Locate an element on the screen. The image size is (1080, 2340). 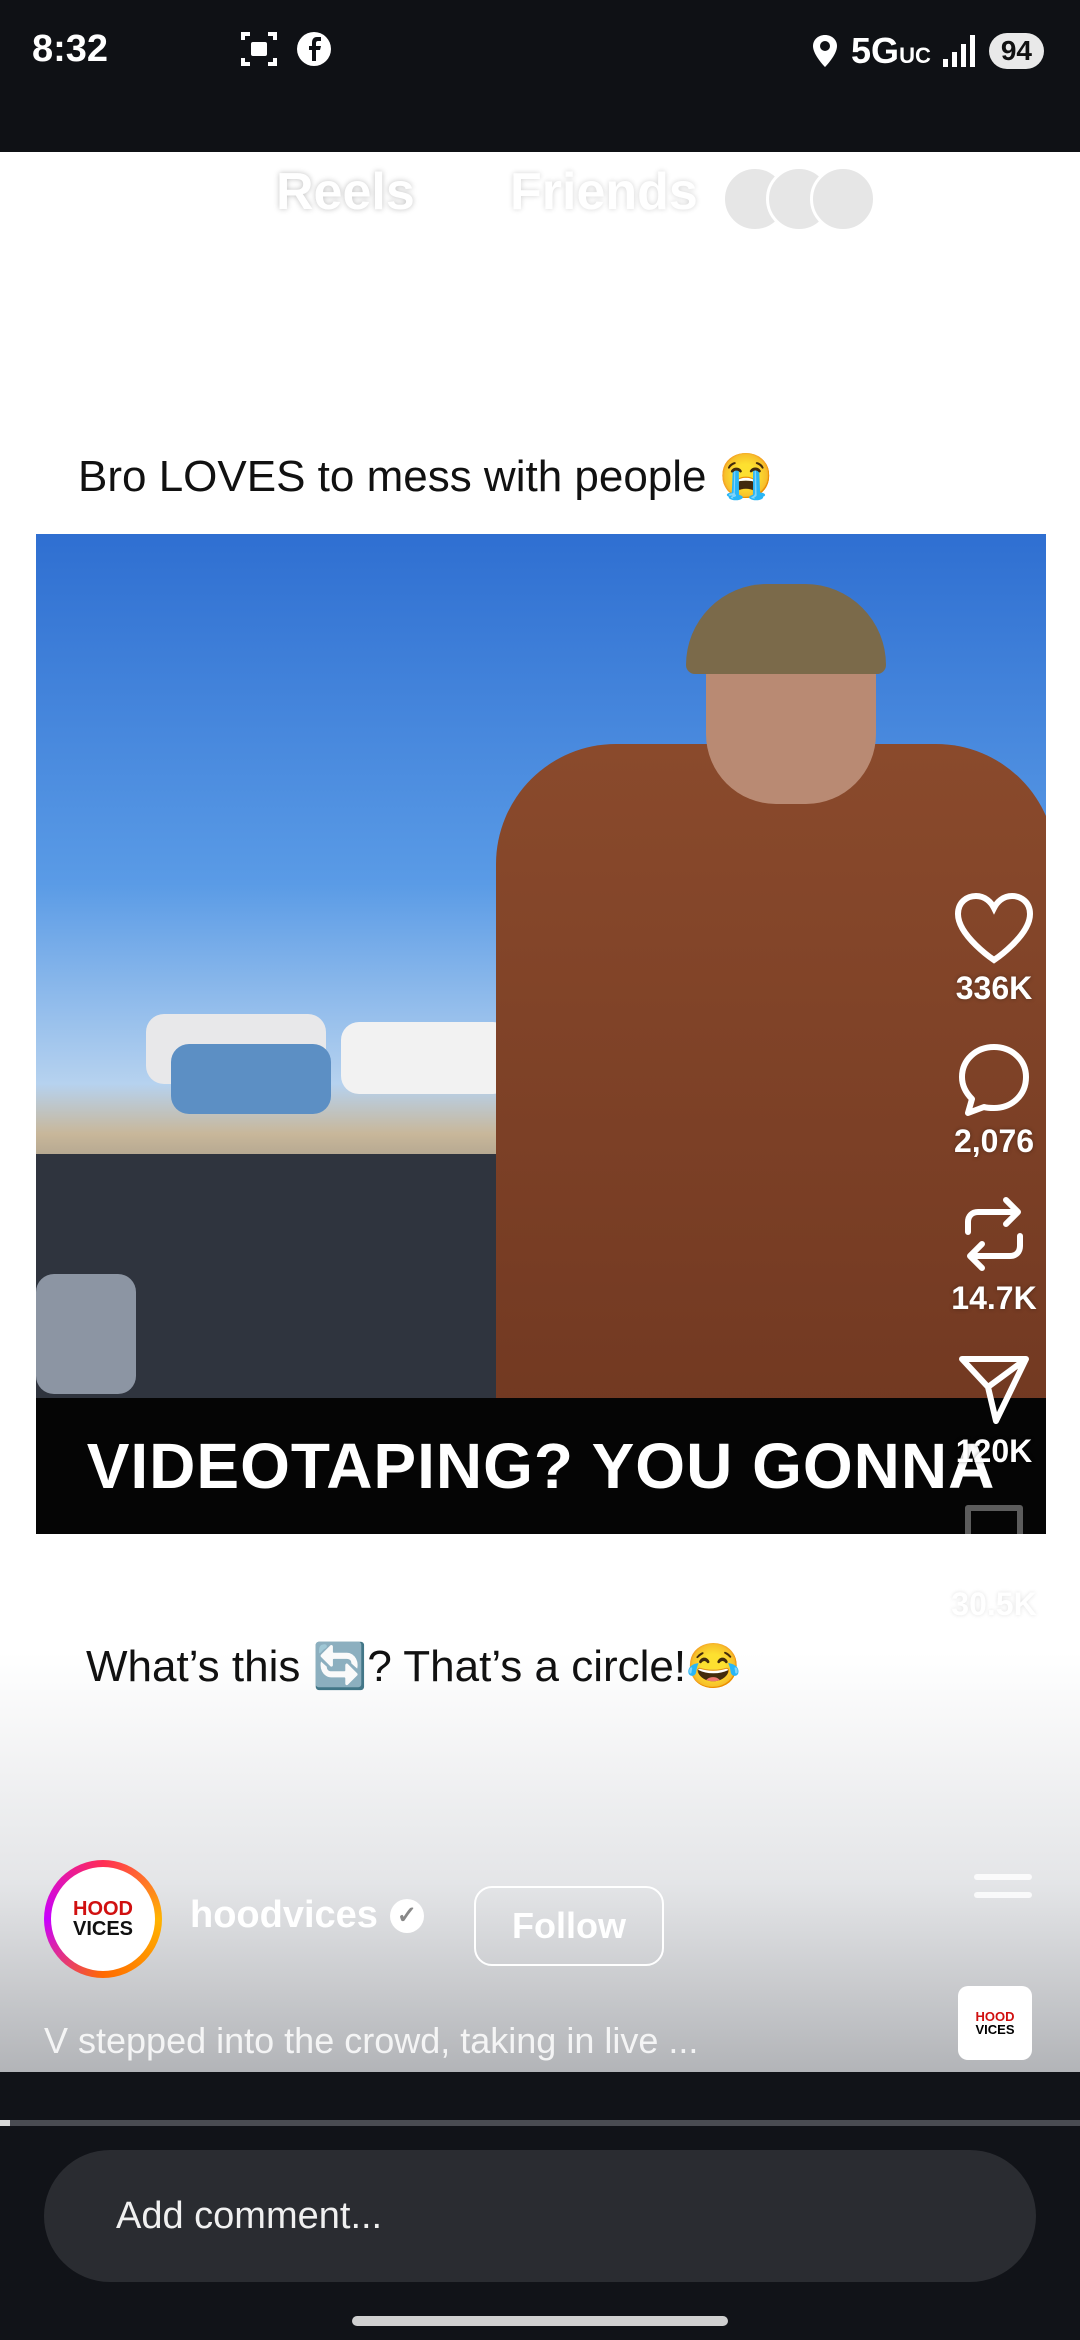
post-caption-bottom: What’s this 🔄? That’s a circle!😂 is located at coordinates (413, 1666).